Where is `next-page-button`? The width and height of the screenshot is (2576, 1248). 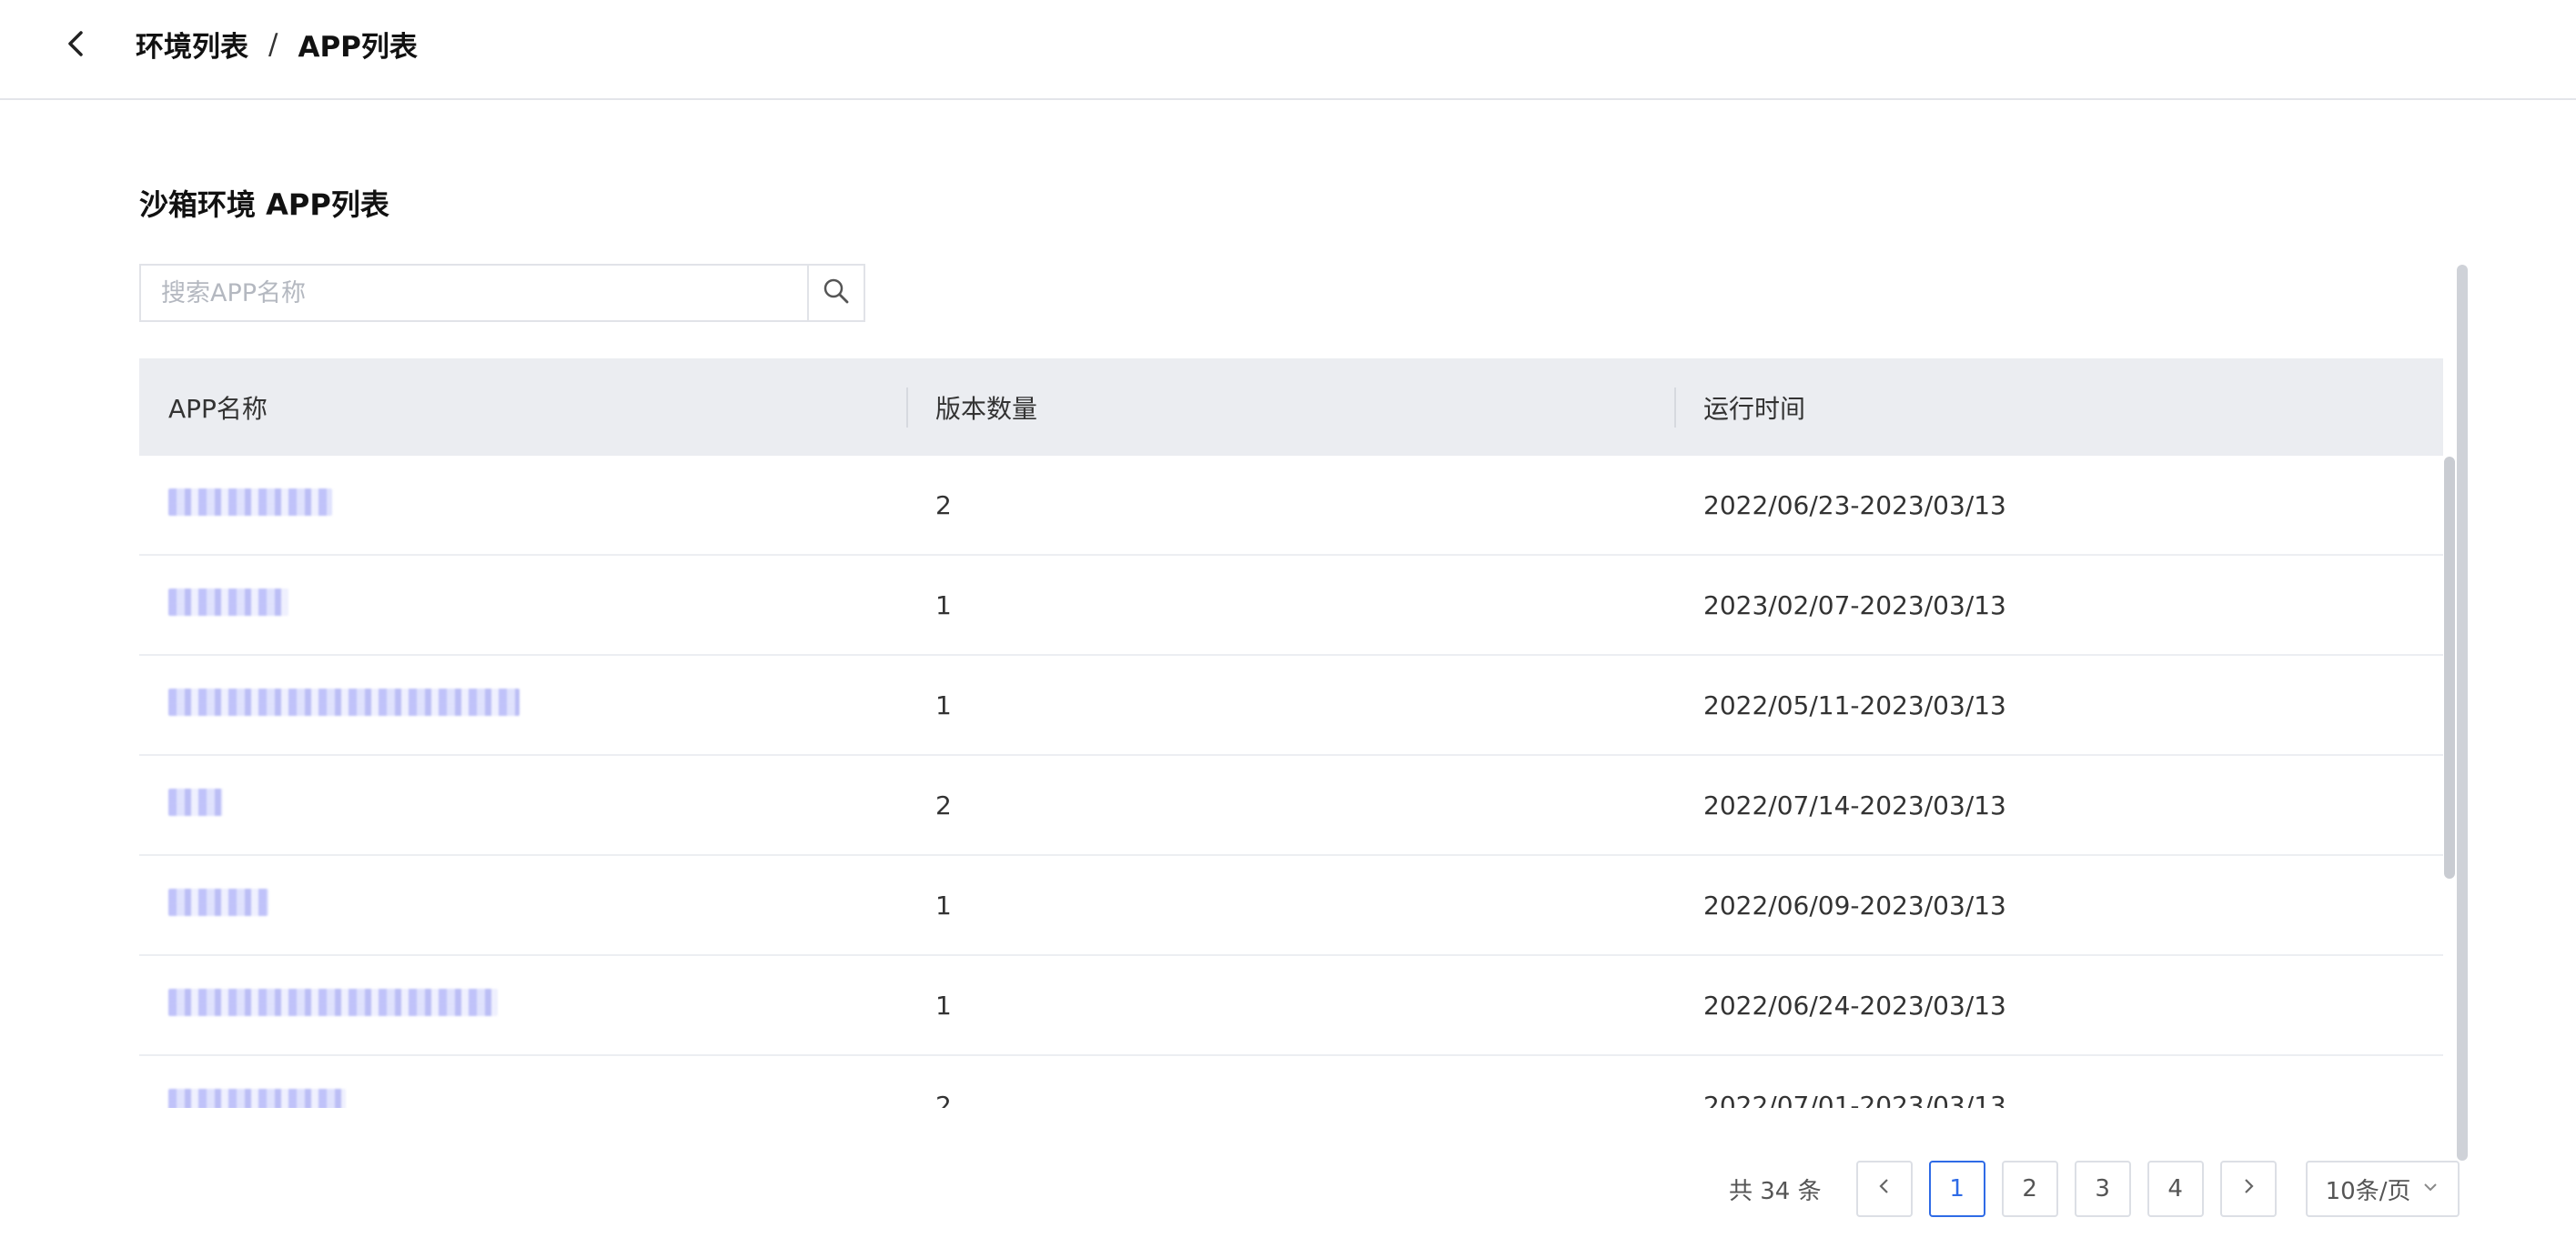
next-page-button is located at coordinates (2248, 1189).